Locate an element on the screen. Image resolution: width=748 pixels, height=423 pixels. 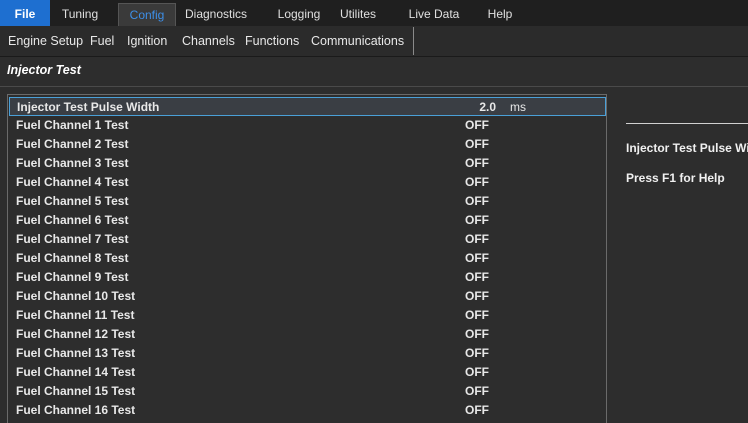
param-row-fuel-channel-4: Fuel Channel 4 Test OFF is located at coordinates (307, 182).